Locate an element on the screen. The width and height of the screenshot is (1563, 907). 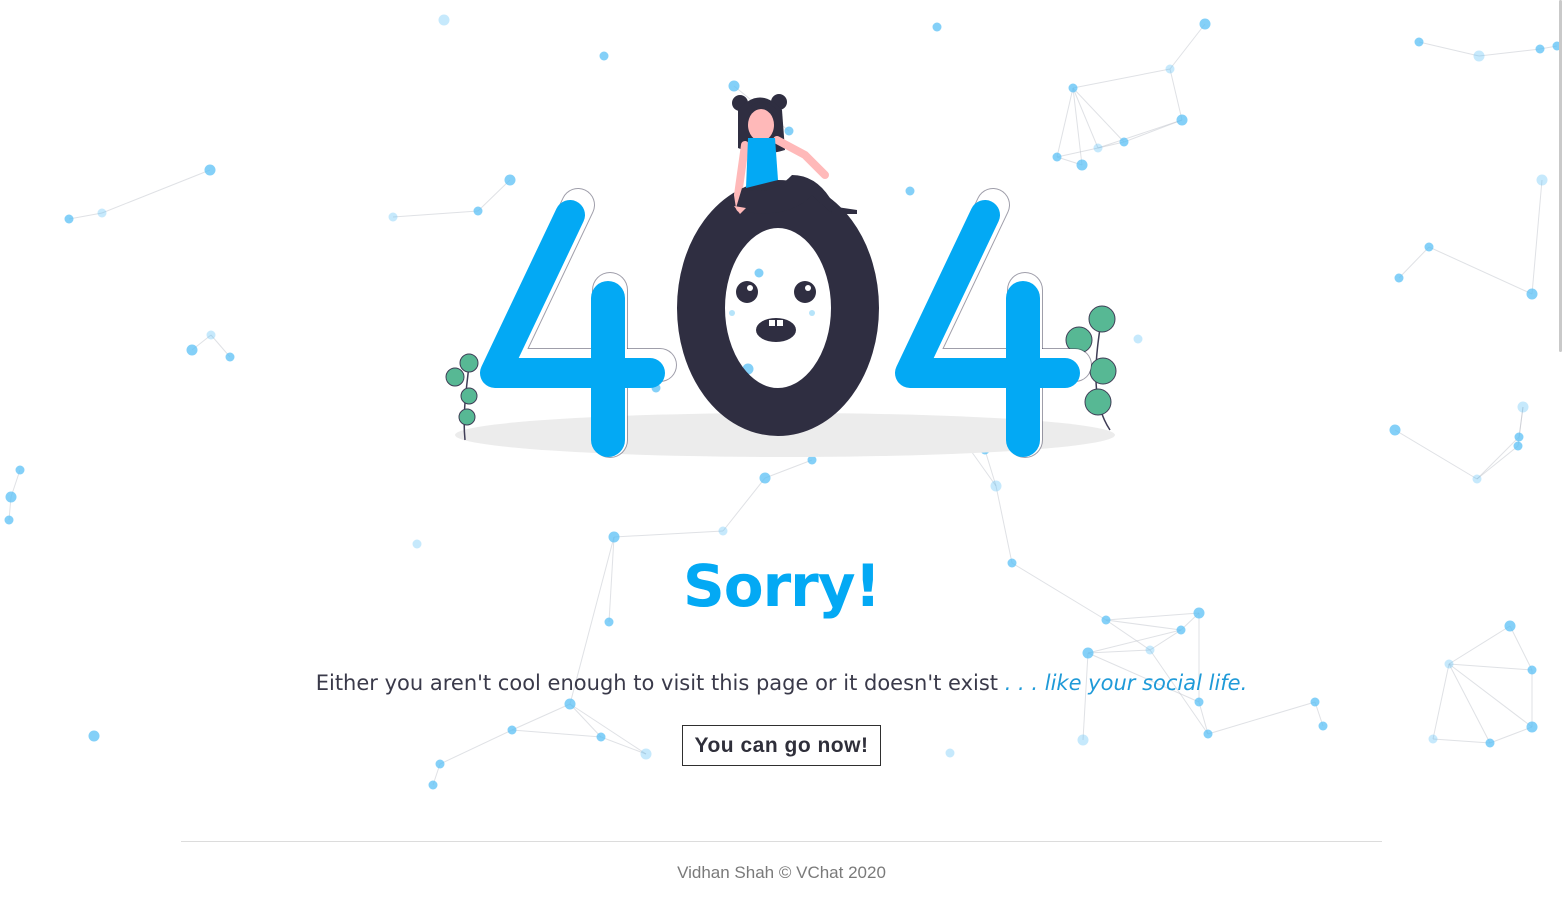
go-now-button: You can go now! is located at coordinates (781, 745).